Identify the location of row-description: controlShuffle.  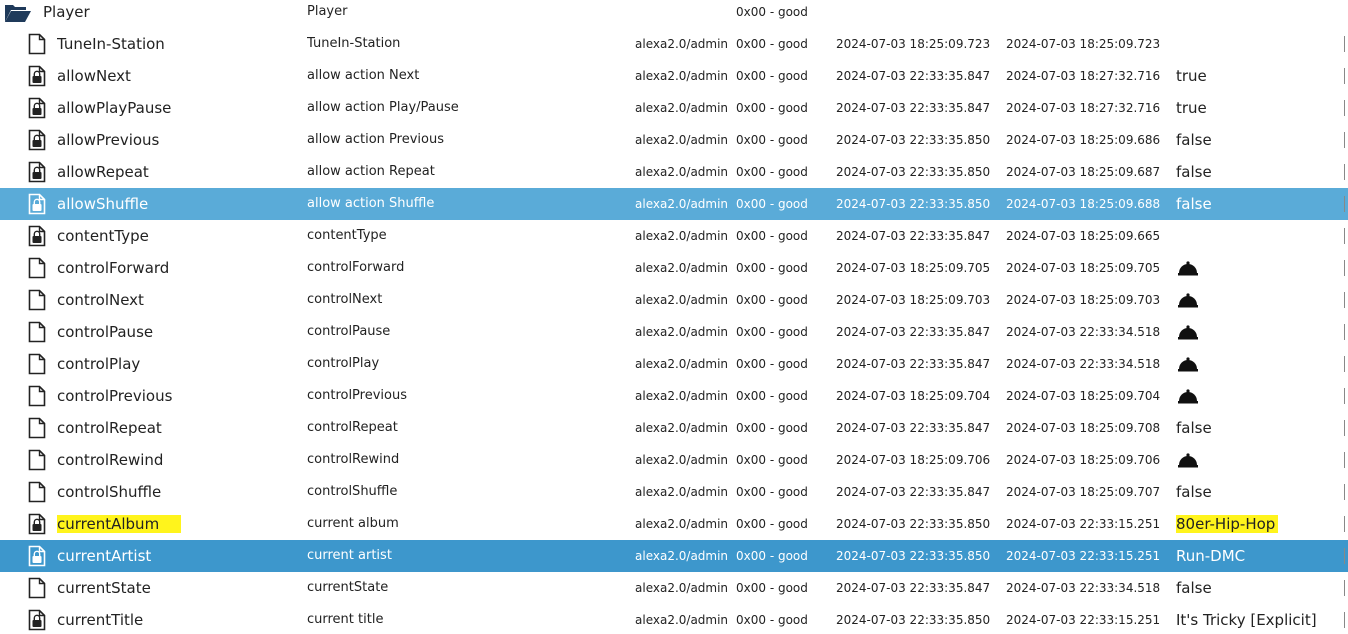
(352, 491).